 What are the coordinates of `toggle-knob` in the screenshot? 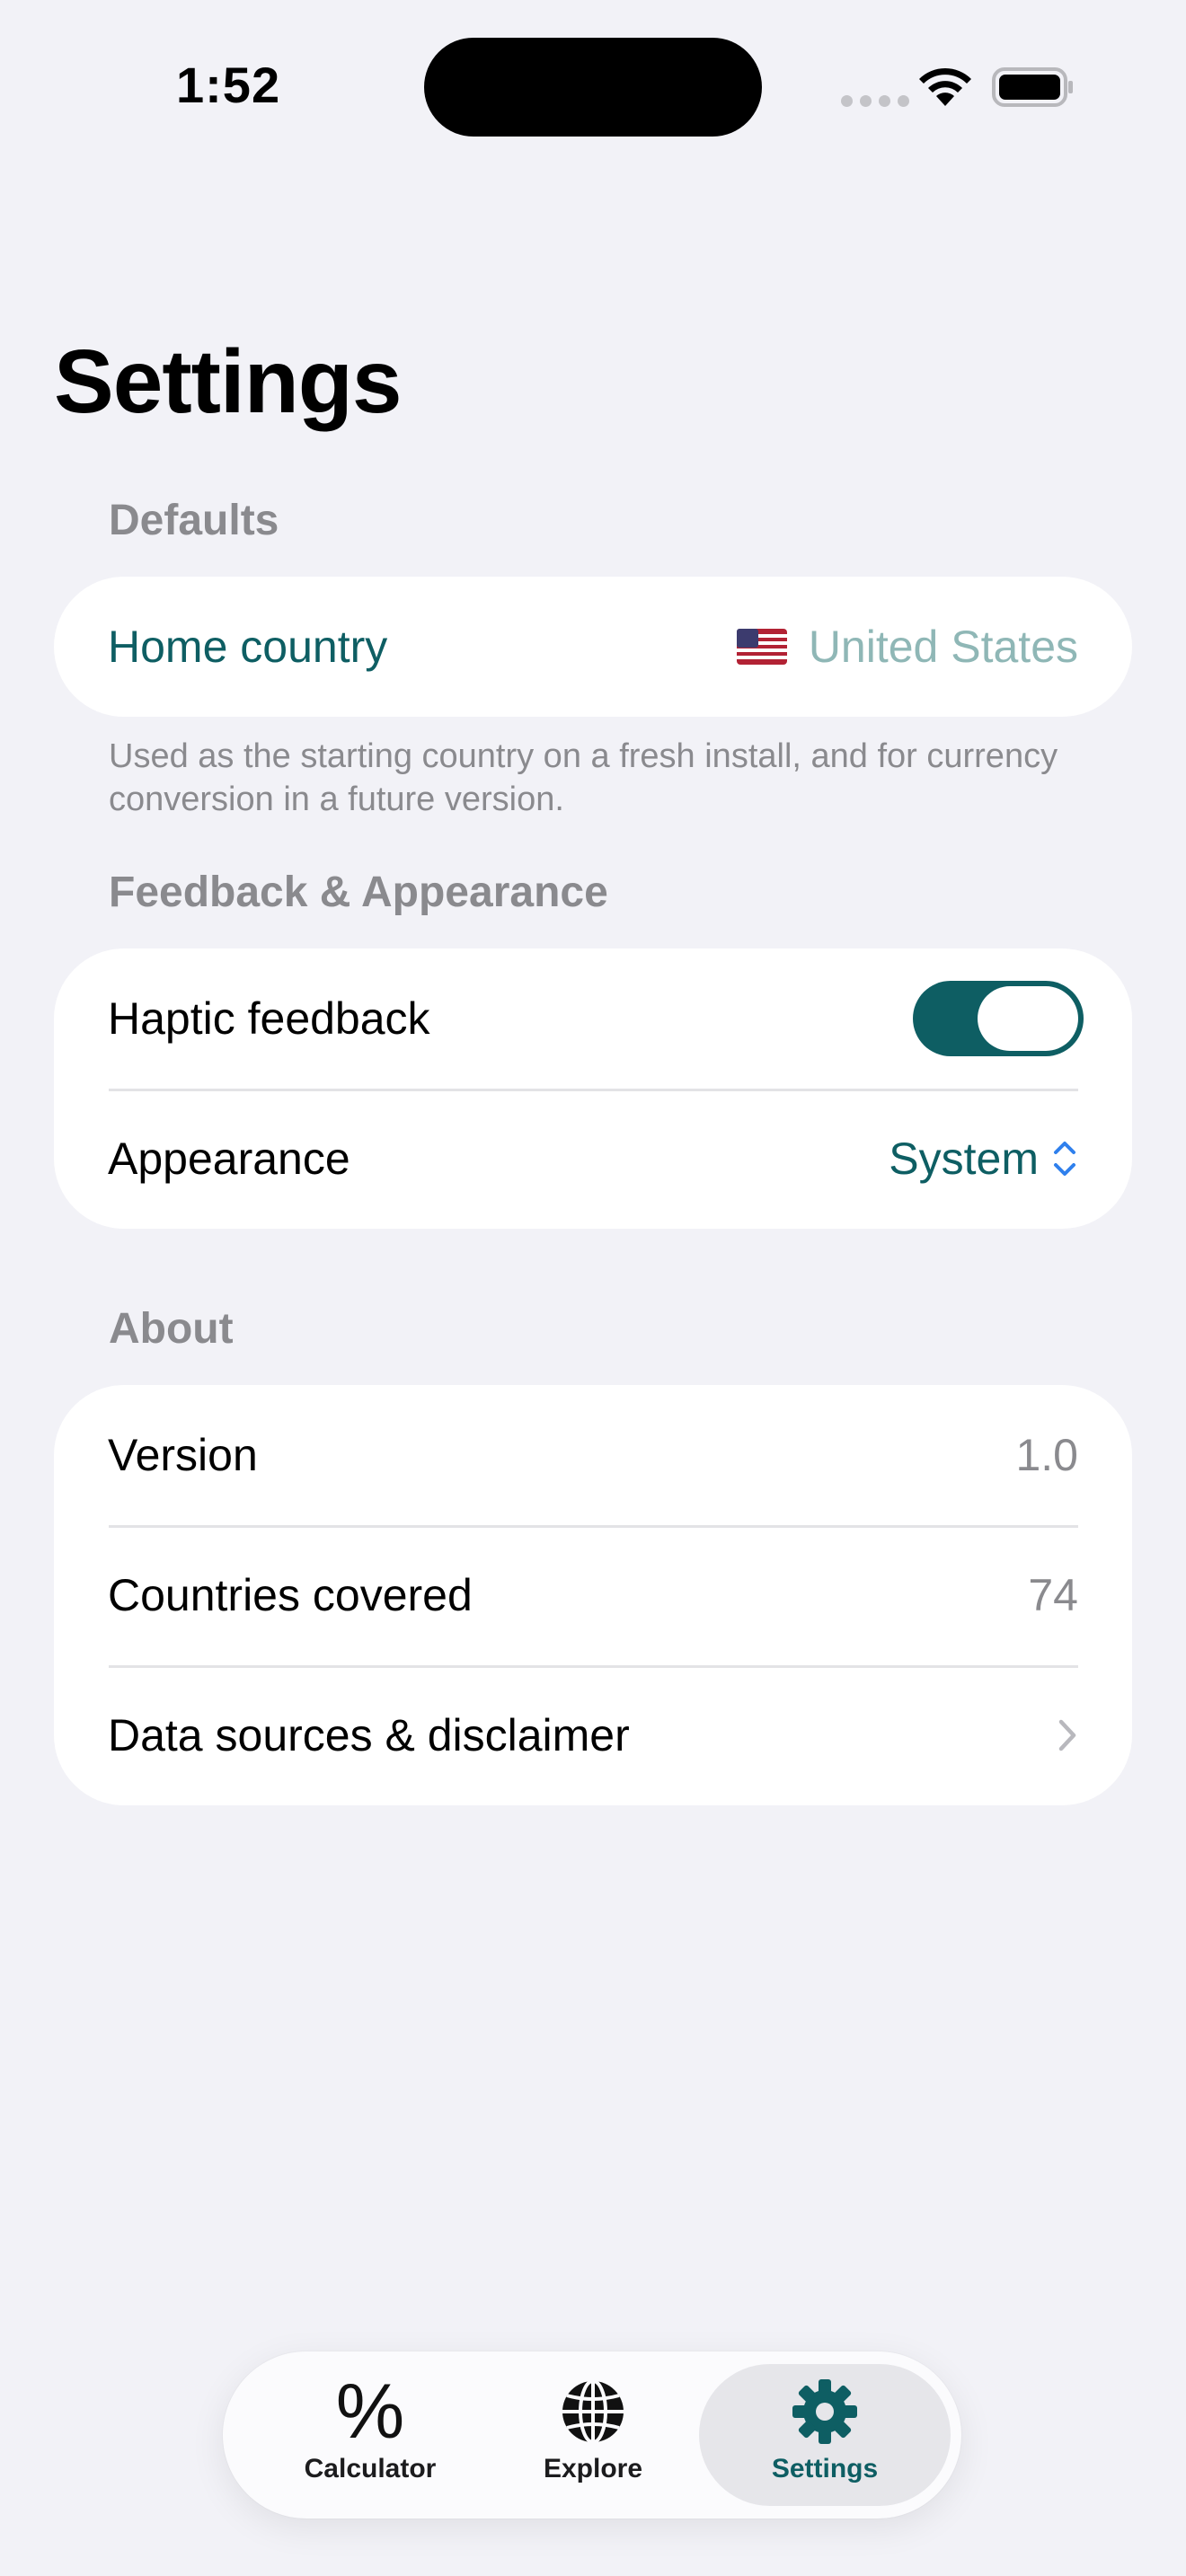 It's located at (1028, 1018).